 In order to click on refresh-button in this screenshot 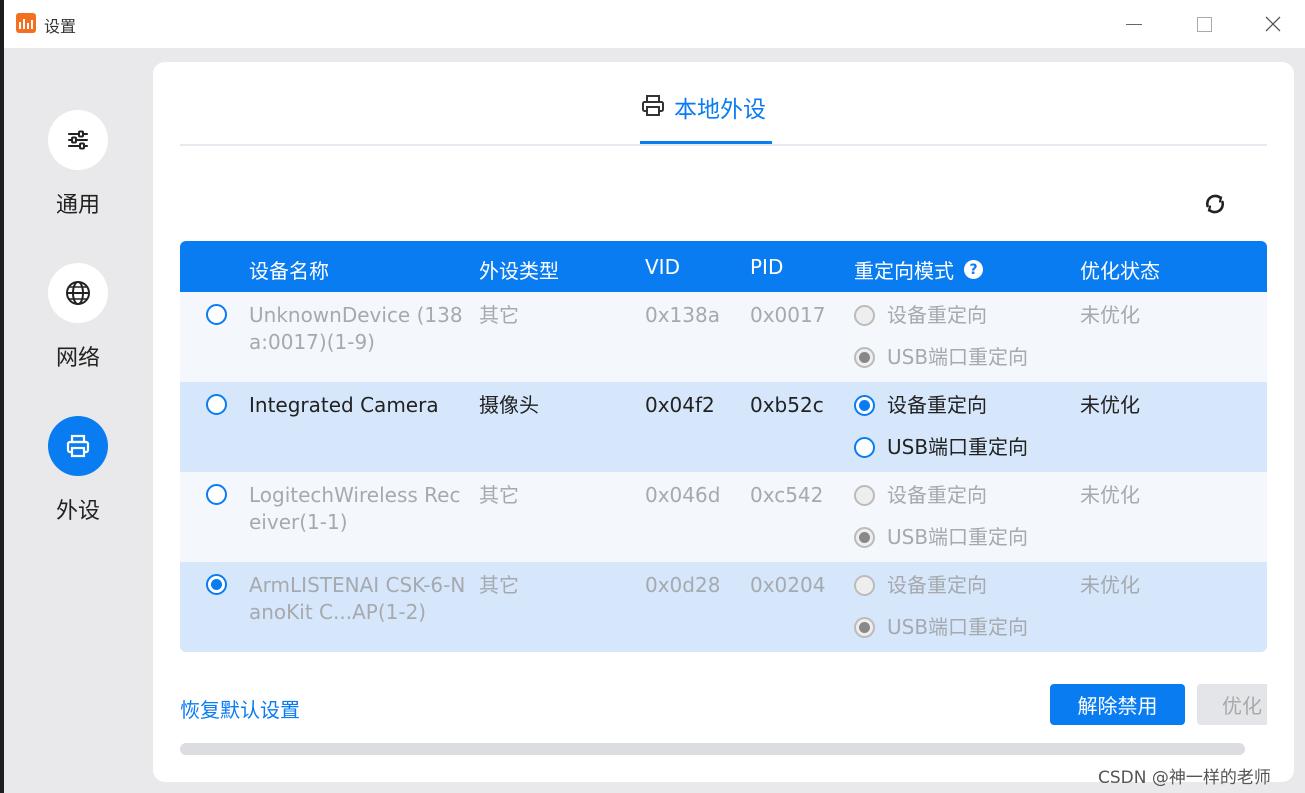, I will do `click(1215, 204)`.